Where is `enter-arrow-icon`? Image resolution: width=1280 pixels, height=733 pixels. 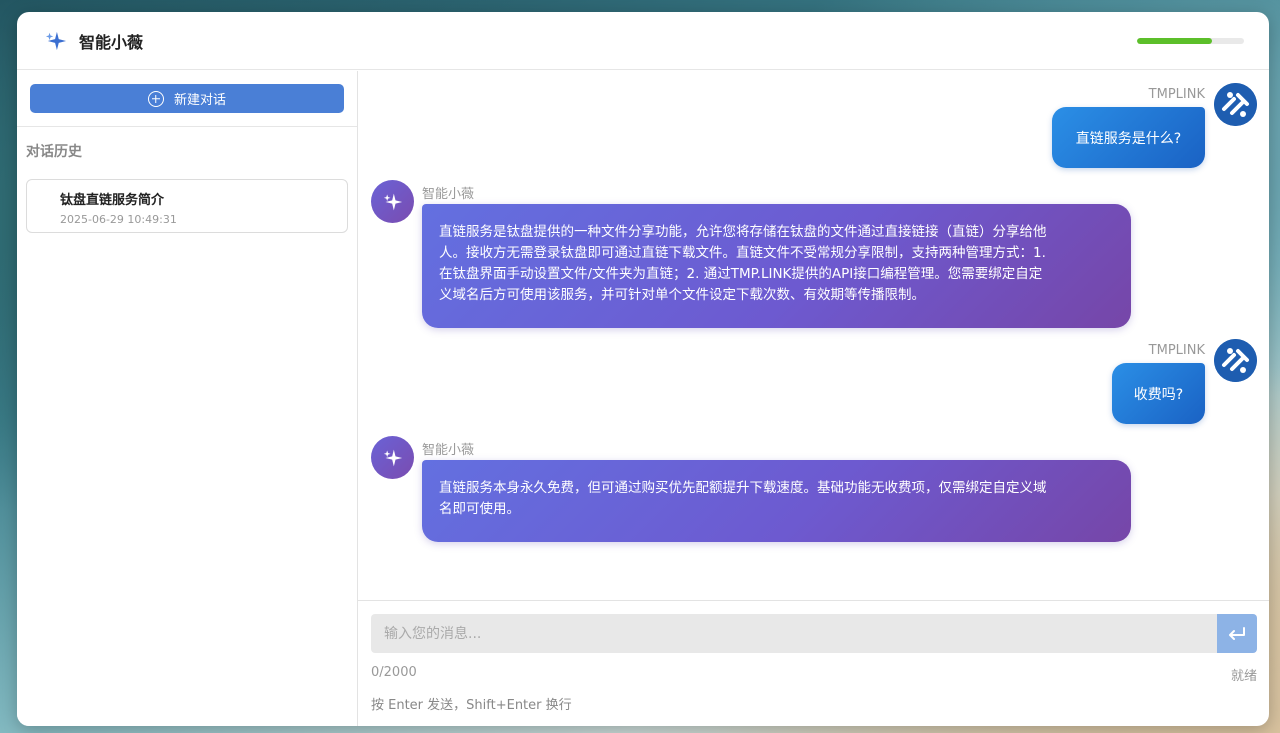
enter-arrow-icon is located at coordinates (1237, 633).